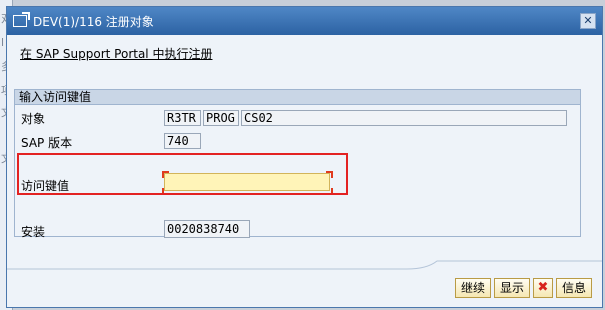 The width and height of the screenshot is (605, 310). I want to click on sap-version-field: 740, so click(182, 141).